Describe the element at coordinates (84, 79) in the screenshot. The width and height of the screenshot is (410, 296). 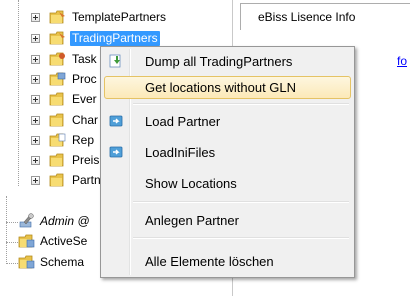
I see `tree-item-label: Proc` at that location.